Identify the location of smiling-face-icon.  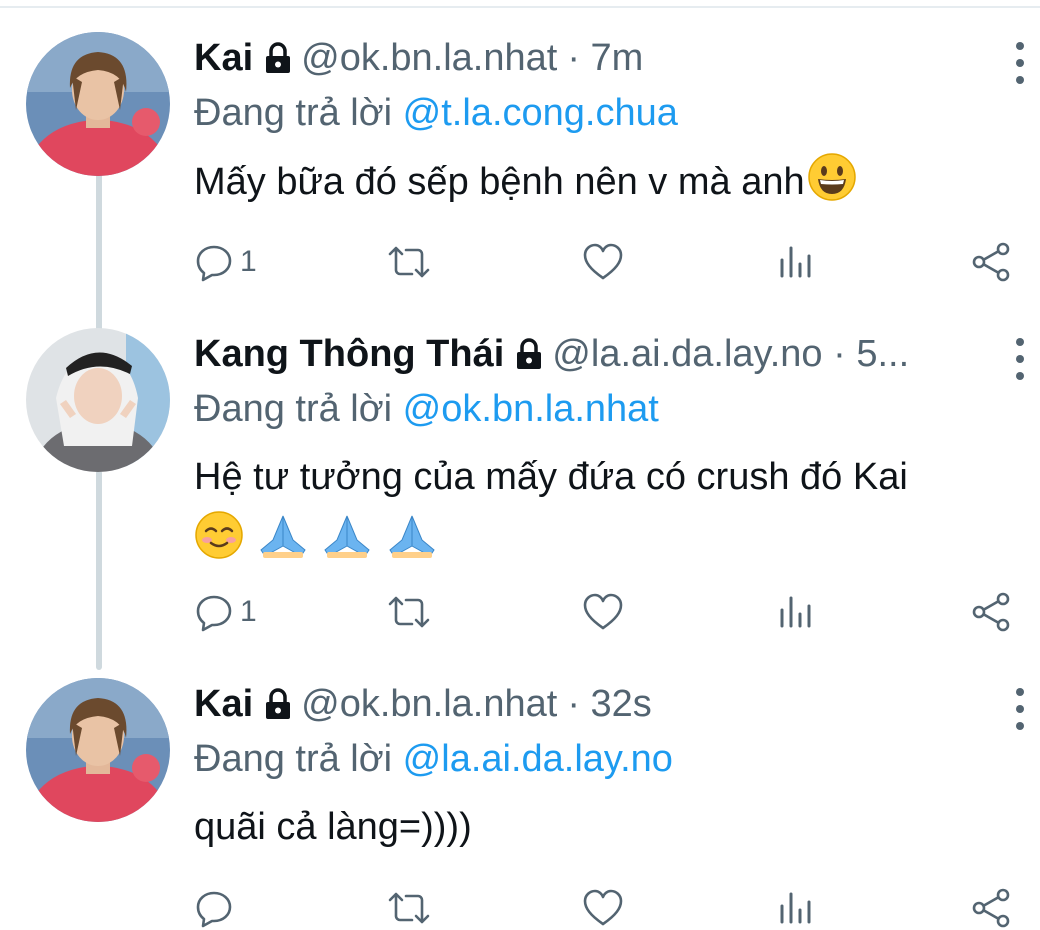
(219, 543).